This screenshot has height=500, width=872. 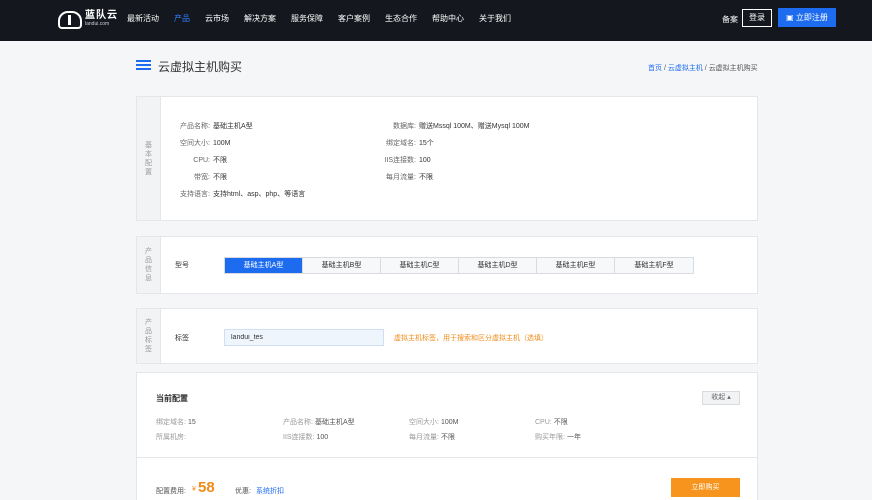 I want to click on register-button: ▣ 立即注册, so click(x=807, y=17).